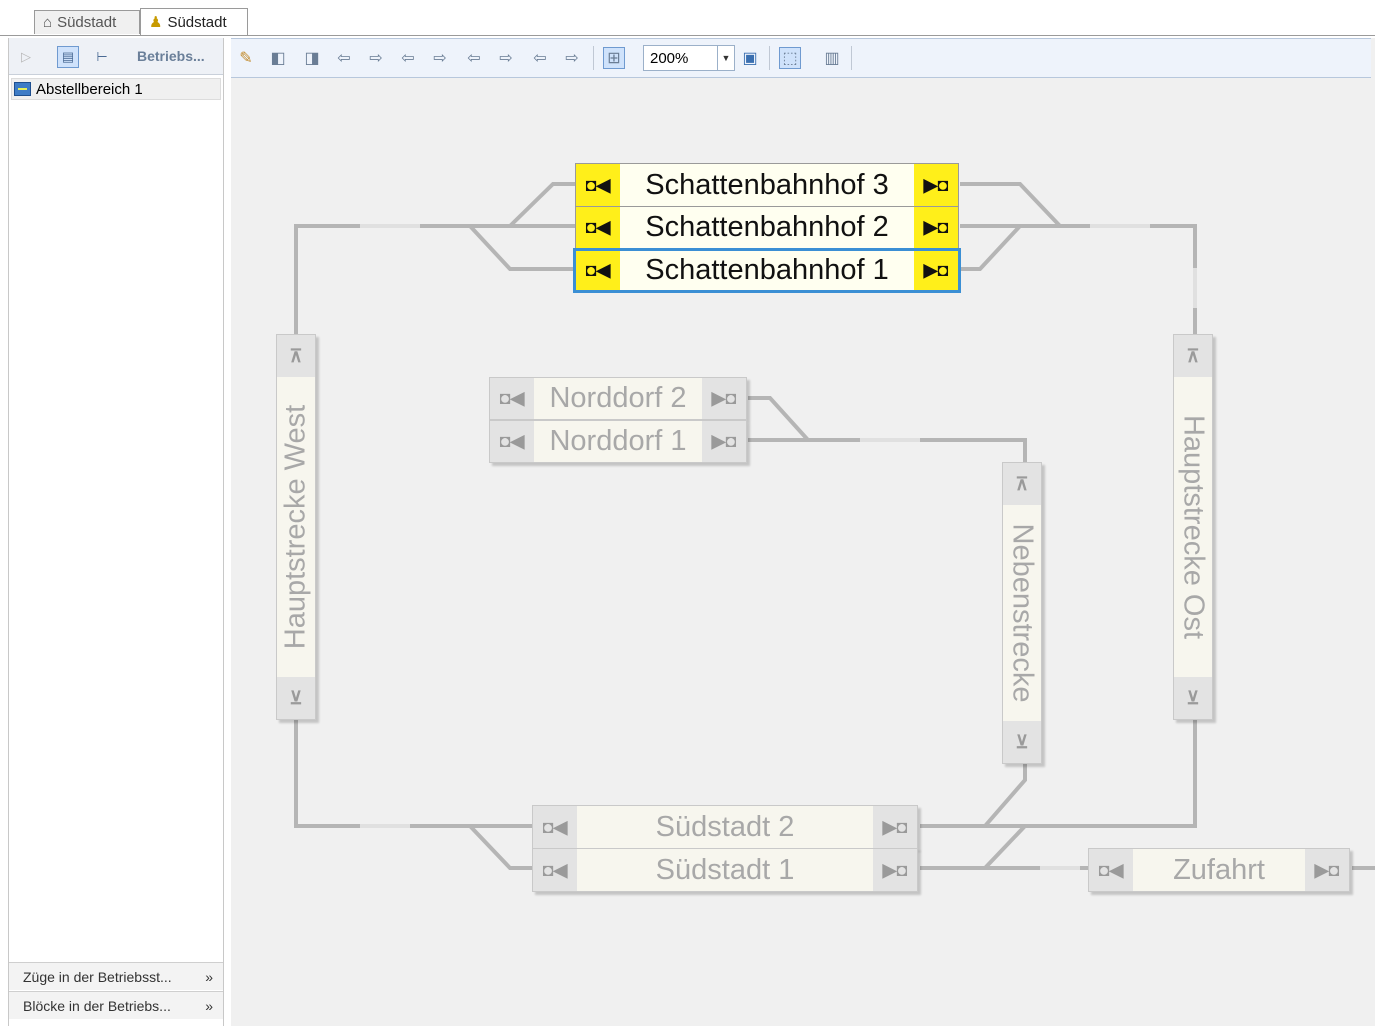 Image resolution: width=1375 pixels, height=1026 pixels. I want to click on block-schattenbahnhof-1: ◘◀ Schattenbahnhof 1 ▶◘, so click(767, 270).